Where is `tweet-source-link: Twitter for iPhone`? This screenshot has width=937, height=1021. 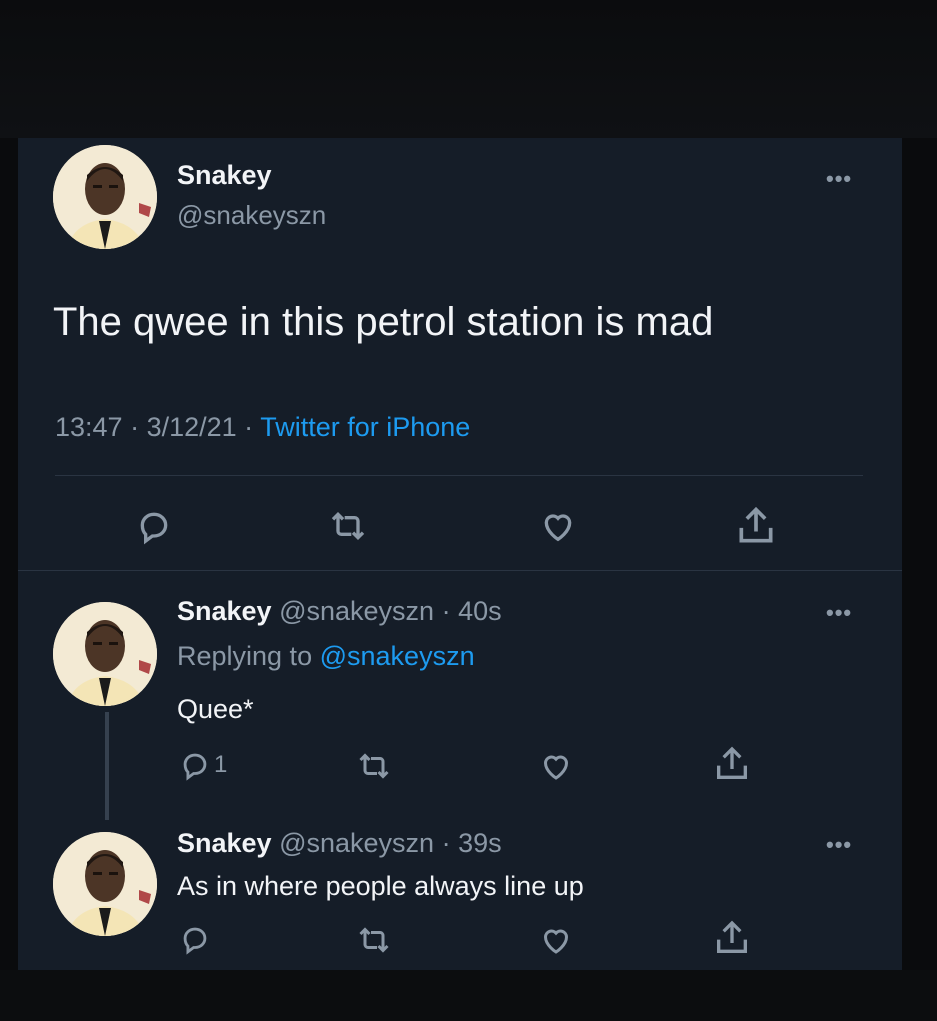
tweet-source-link: Twitter for iPhone is located at coordinates (365, 427).